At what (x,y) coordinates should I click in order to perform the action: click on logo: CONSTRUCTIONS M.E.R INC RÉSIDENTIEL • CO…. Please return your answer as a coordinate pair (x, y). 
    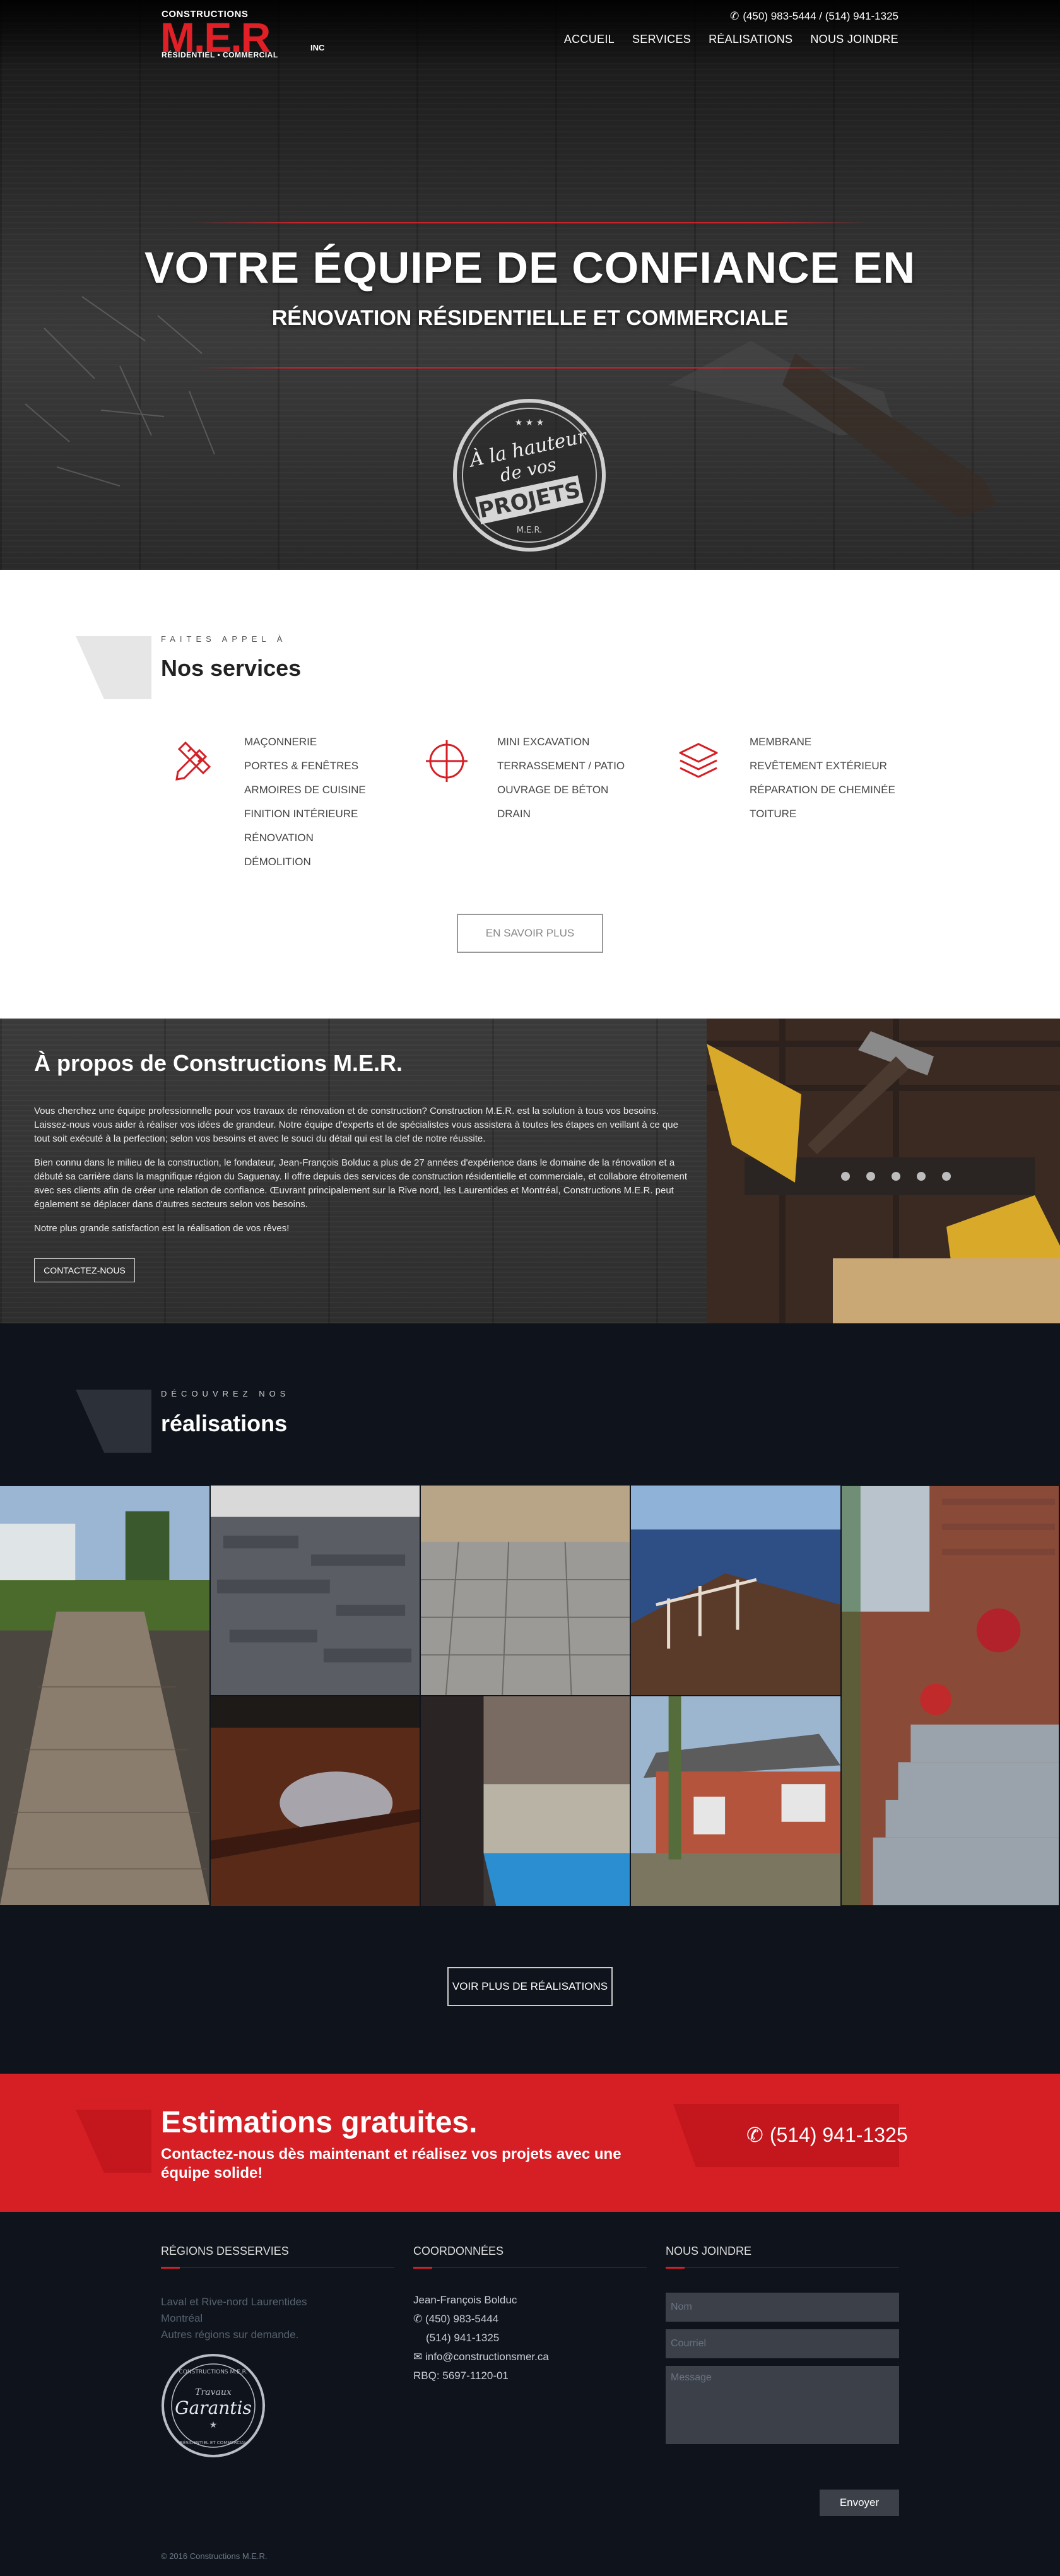
    Looking at the image, I should click on (246, 37).